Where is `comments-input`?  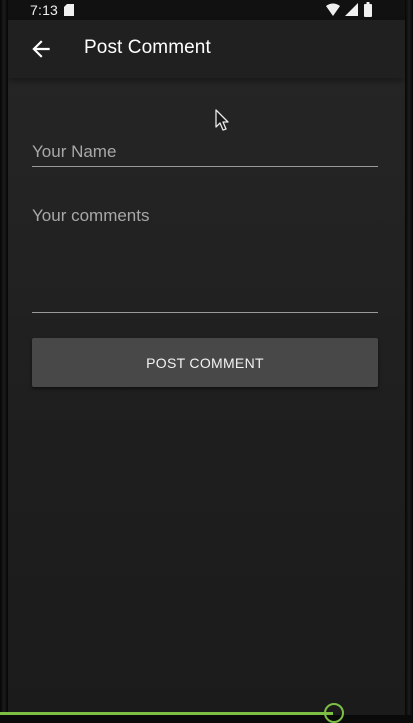 comments-input is located at coordinates (205, 257).